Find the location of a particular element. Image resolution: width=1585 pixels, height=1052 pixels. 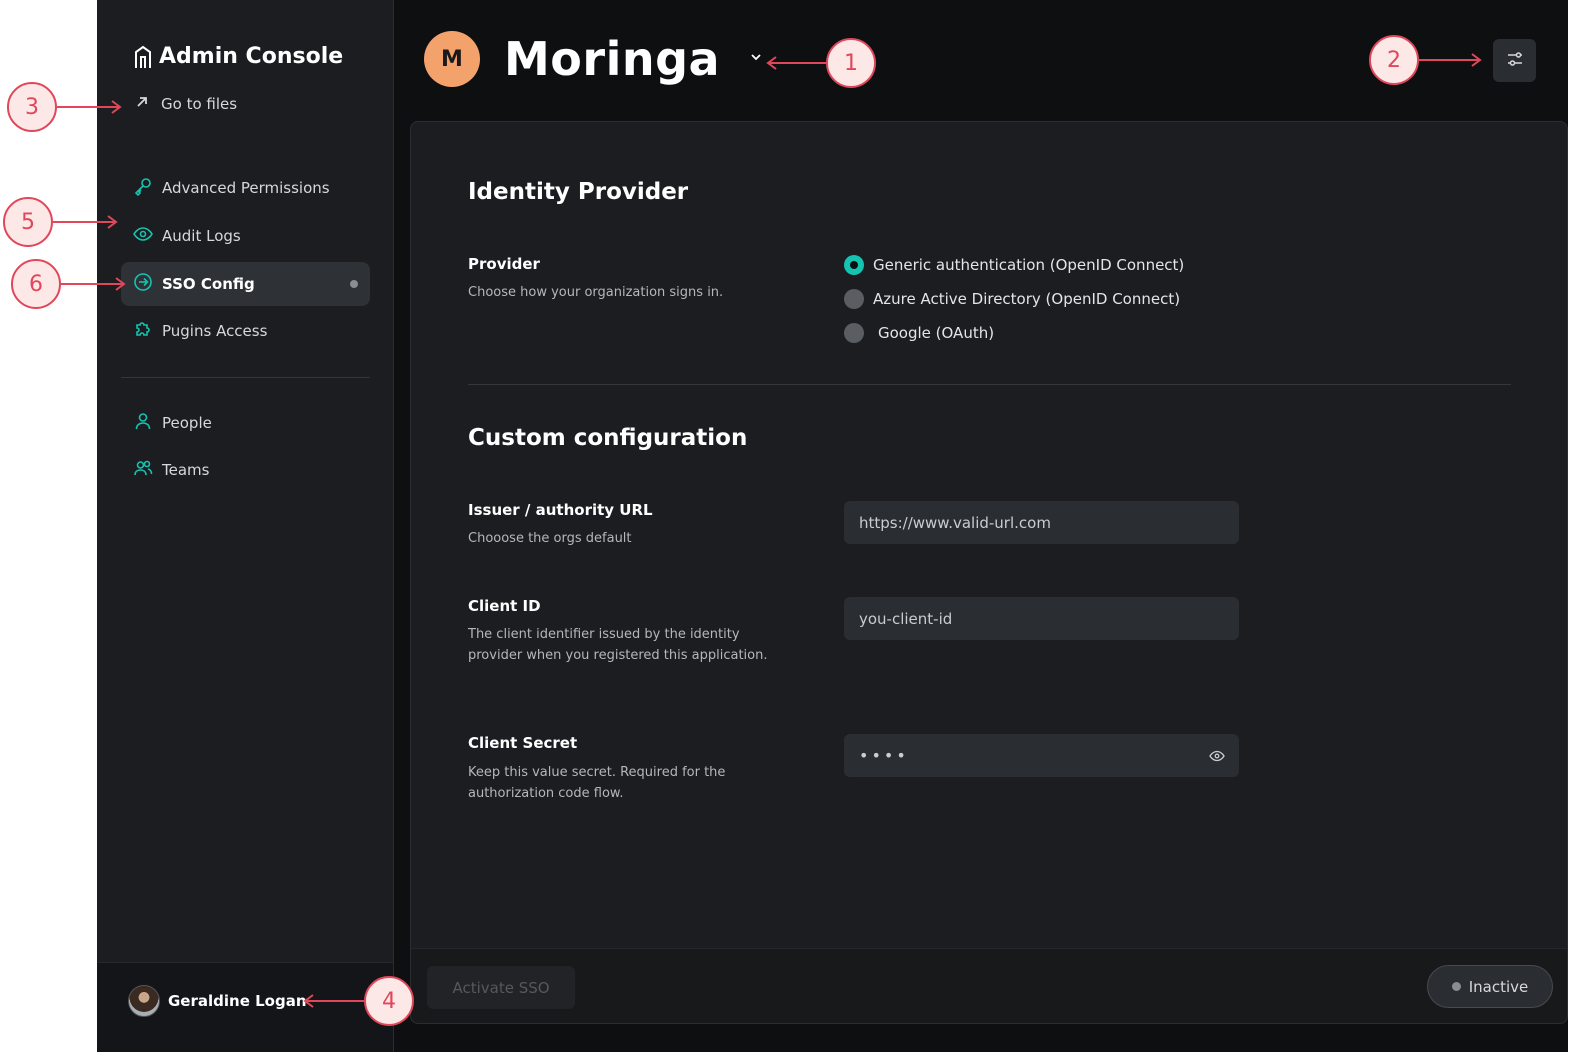

section-divider is located at coordinates (989, 384).